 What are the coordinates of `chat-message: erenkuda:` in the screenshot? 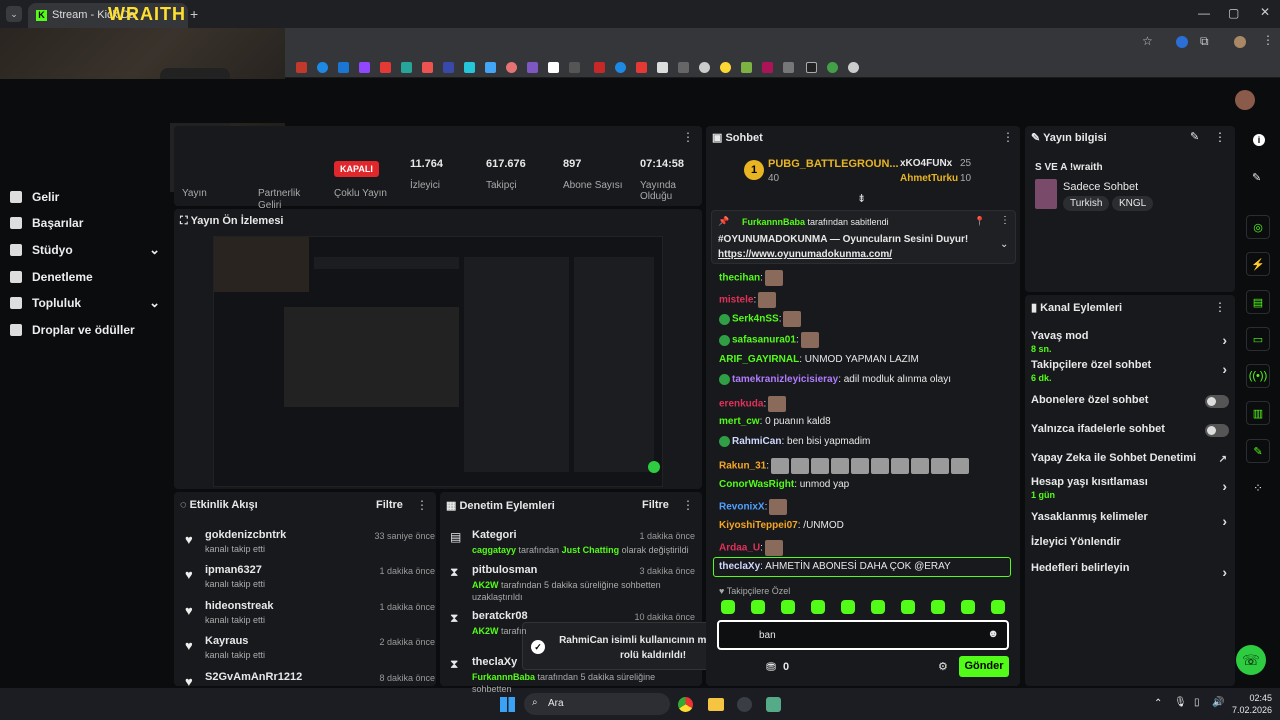 It's located at (753, 404).